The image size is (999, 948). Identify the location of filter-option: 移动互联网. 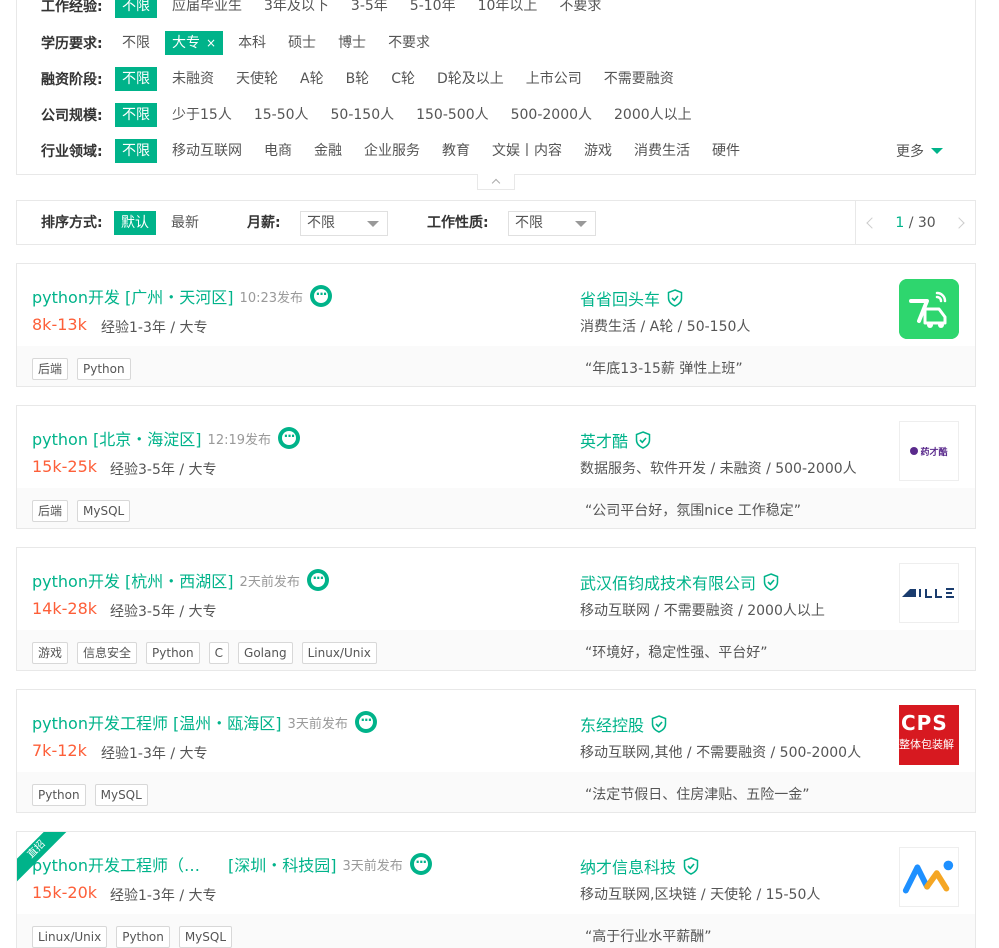
(207, 151).